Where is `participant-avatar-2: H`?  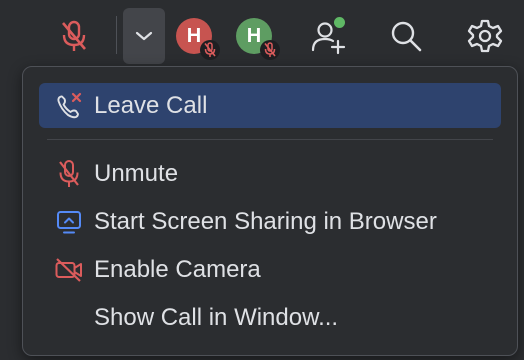 participant-avatar-2: H is located at coordinates (260, 40).